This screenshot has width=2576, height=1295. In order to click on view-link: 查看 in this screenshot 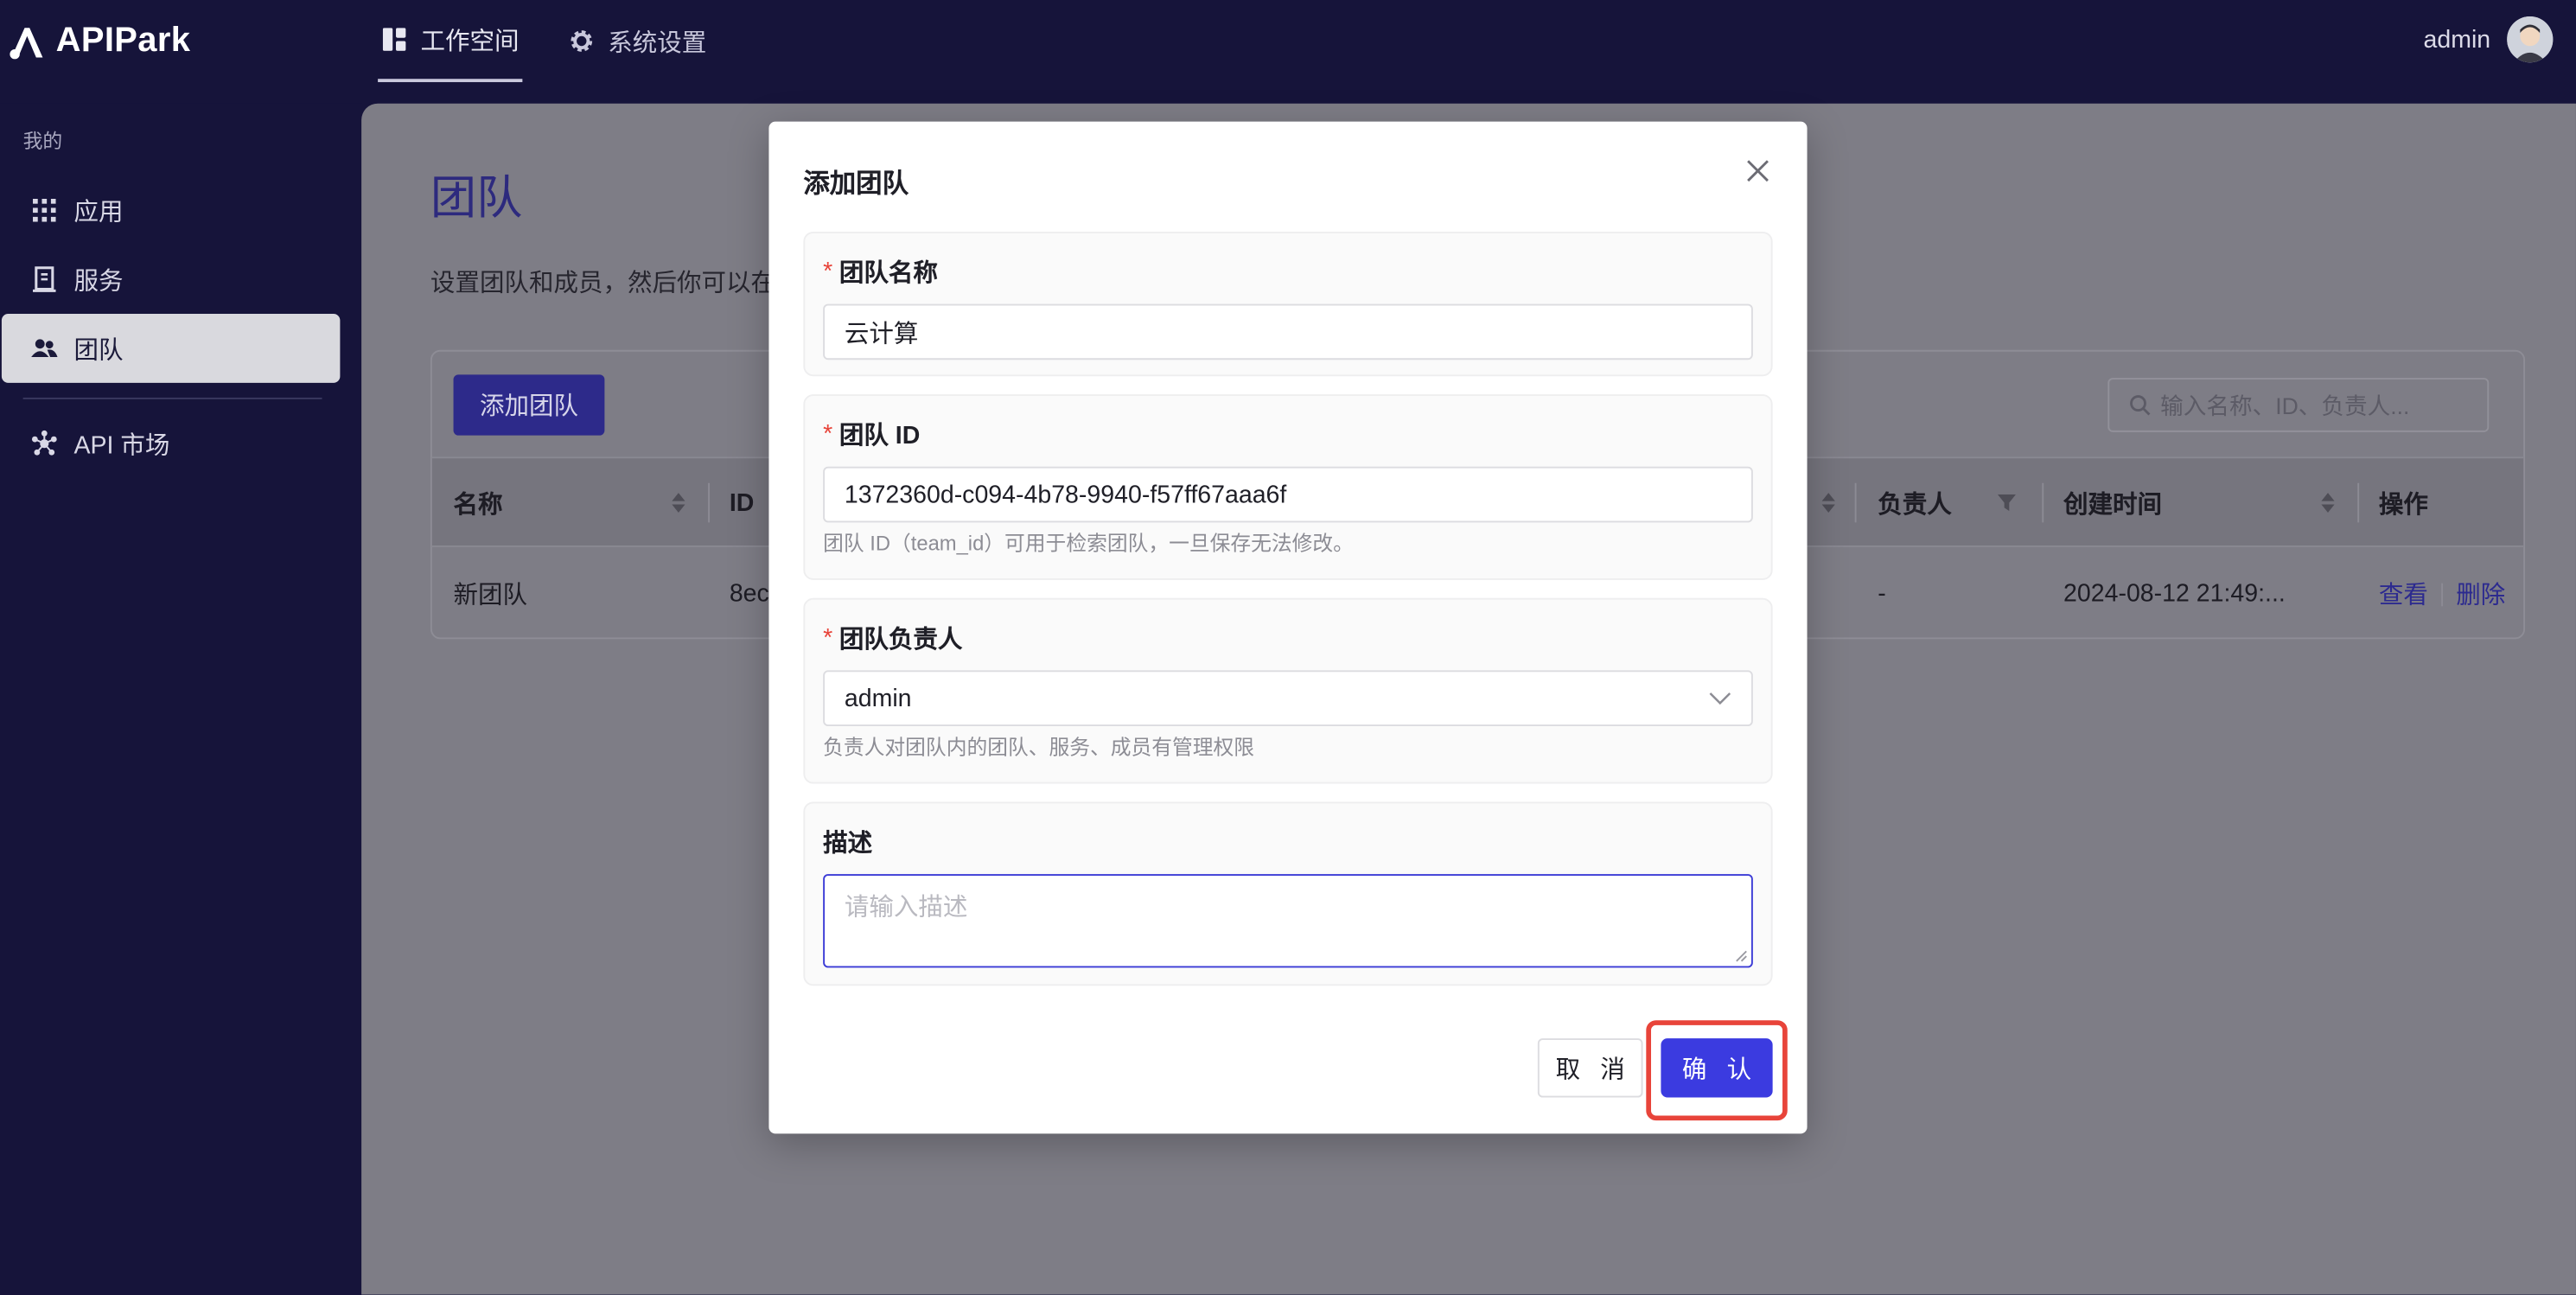, I will do `click(2403, 594)`.